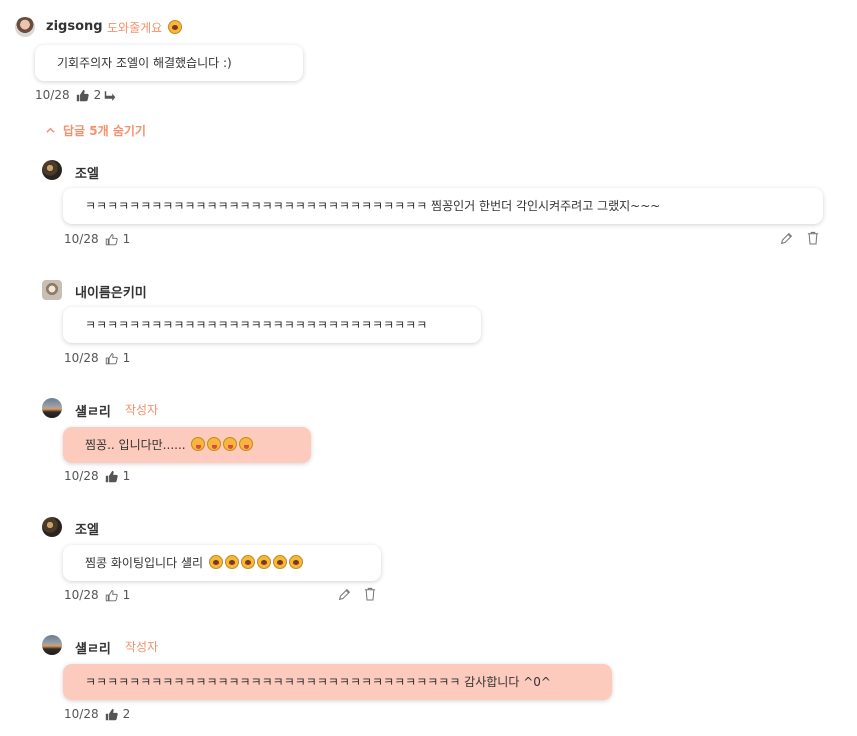 This screenshot has width=857, height=736. What do you see at coordinates (52, 95) in the screenshot?
I see `comment-date: 10/28` at bounding box center [52, 95].